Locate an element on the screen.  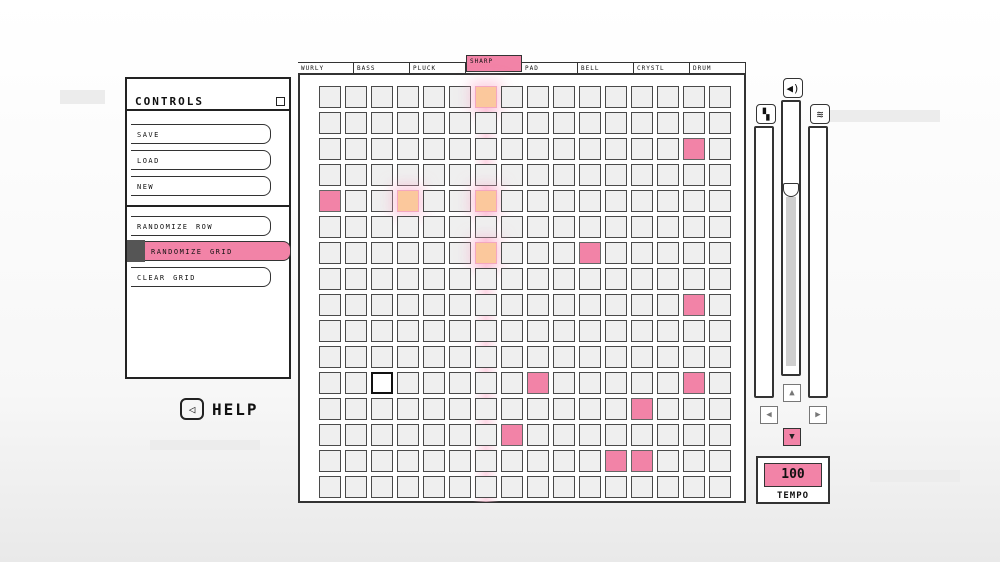
grid-cursor is located at coordinates (382, 383).